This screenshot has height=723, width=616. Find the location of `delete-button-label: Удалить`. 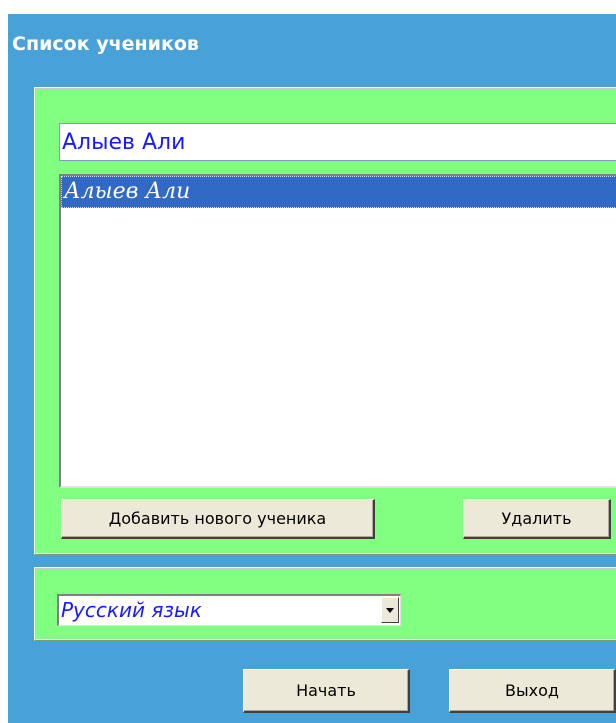

delete-button-label: Удалить is located at coordinates (536, 518).